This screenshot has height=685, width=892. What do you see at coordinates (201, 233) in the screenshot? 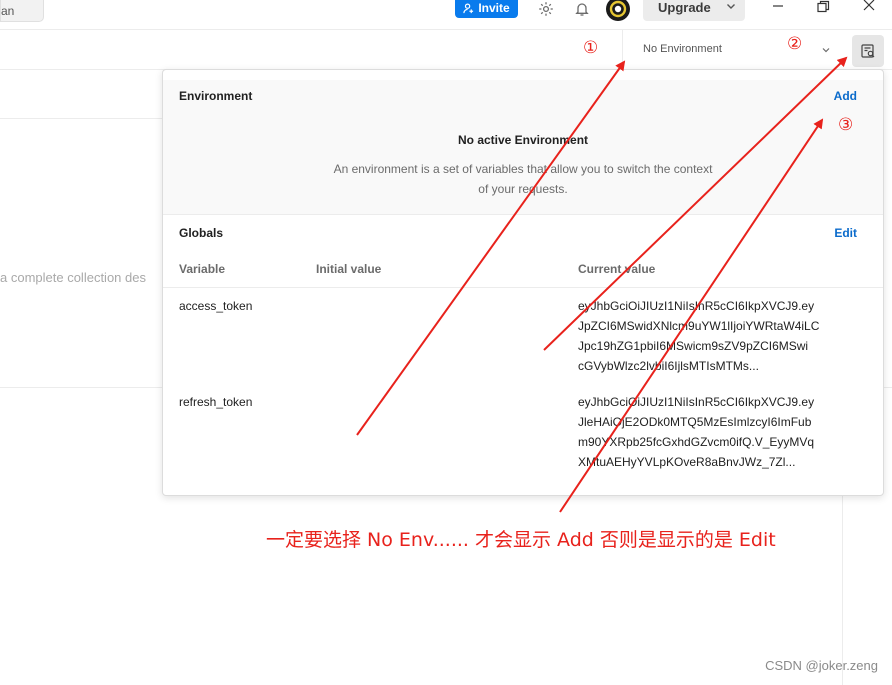
I see `globals-heading: Globals` at bounding box center [201, 233].